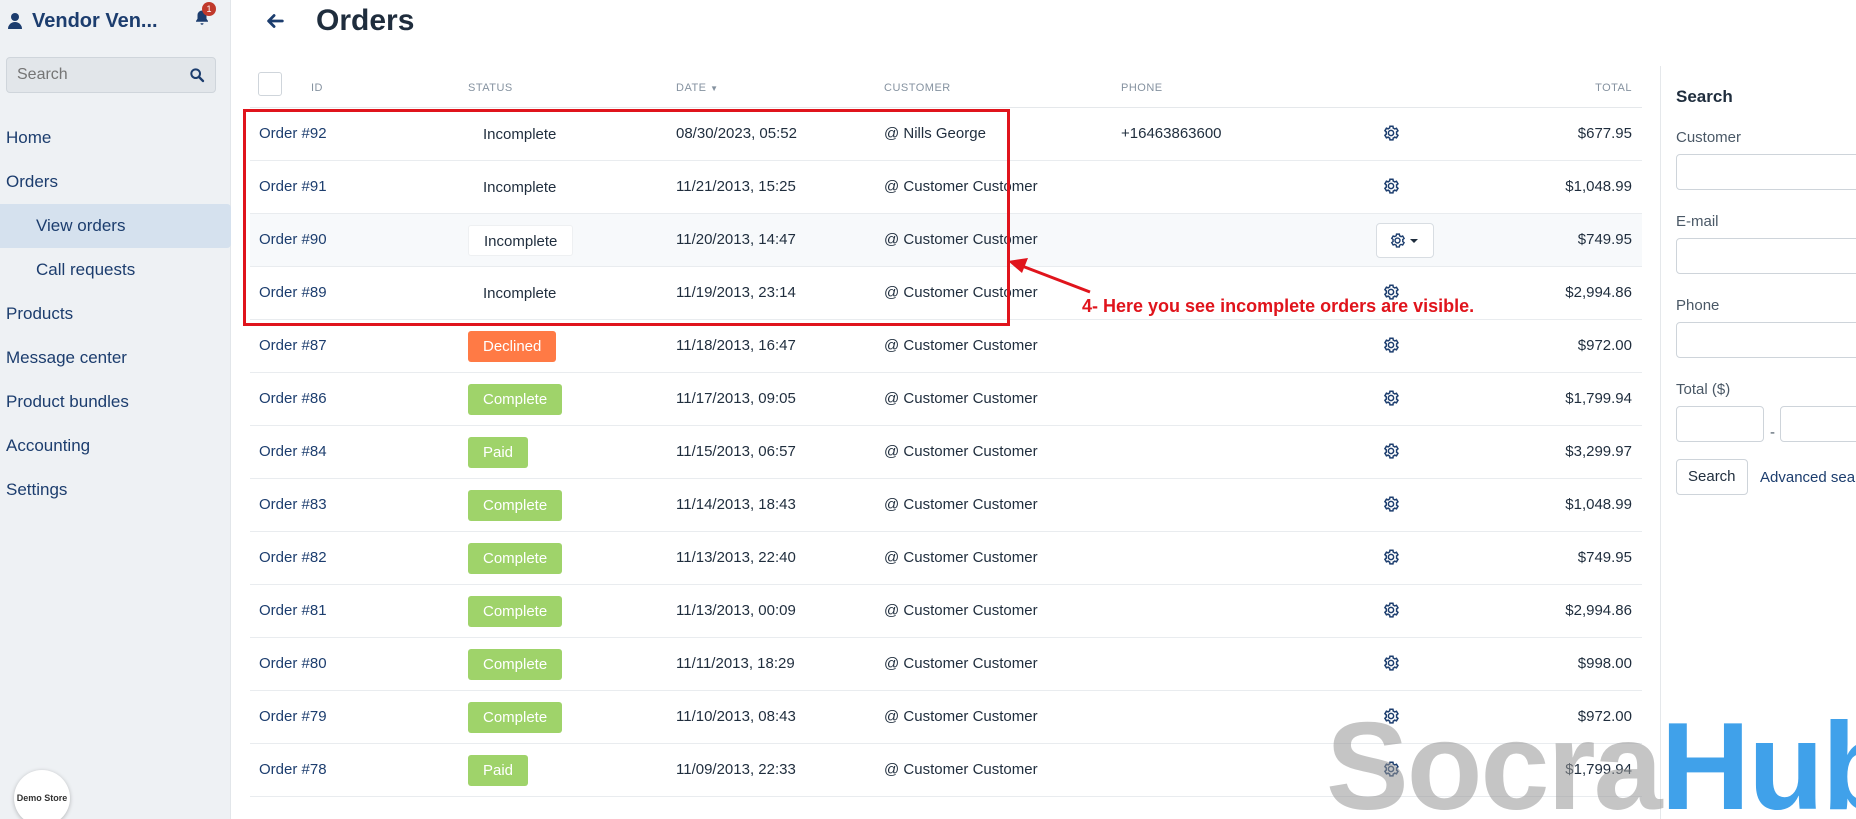  What do you see at coordinates (197, 75) in the screenshot?
I see `search-icon` at bounding box center [197, 75].